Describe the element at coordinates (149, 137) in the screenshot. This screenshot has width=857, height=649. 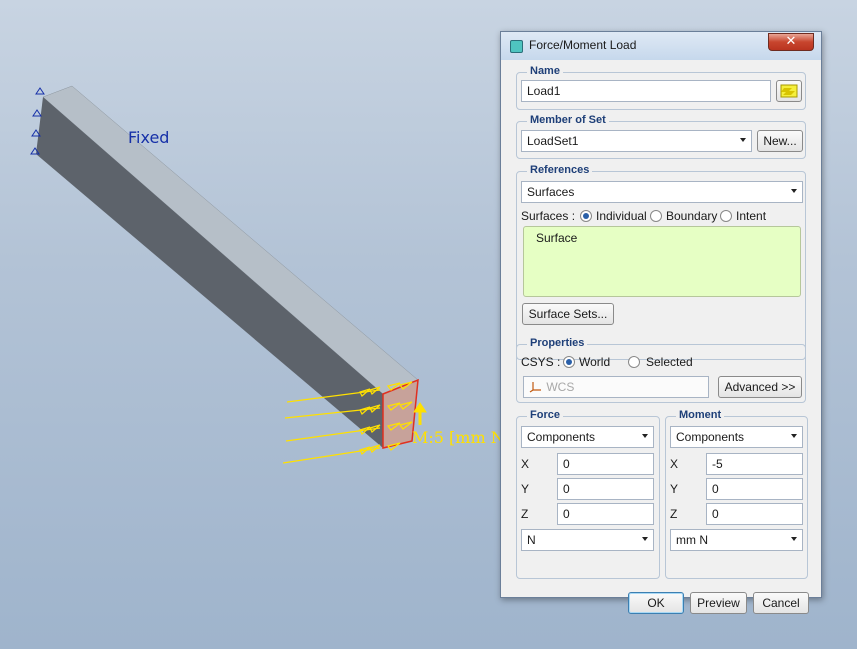
I see `constraint-label: Fixed` at that location.